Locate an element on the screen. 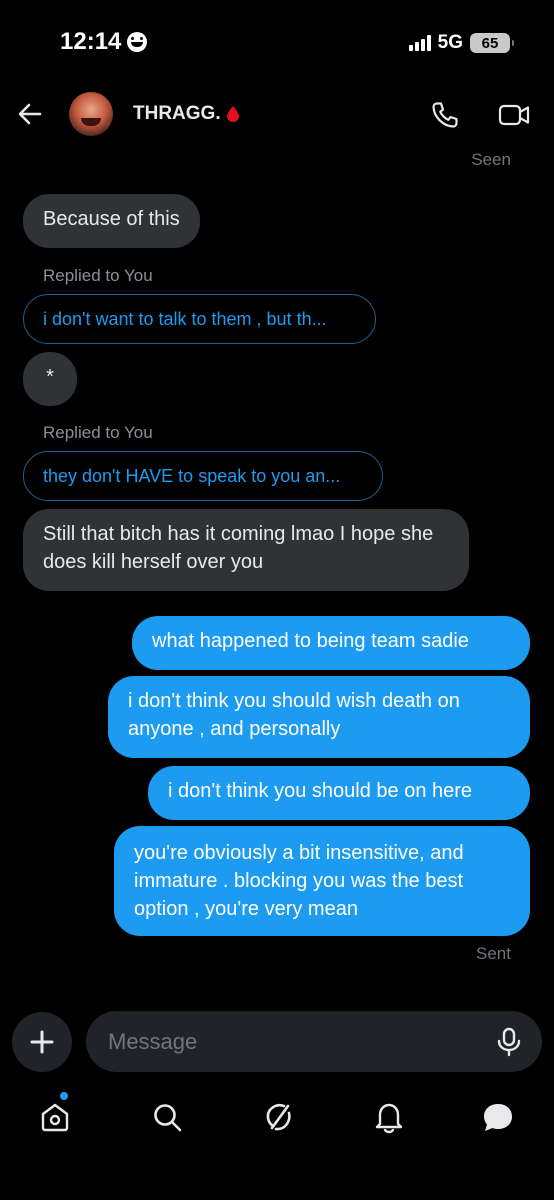  message-composer is located at coordinates (314, 1041).